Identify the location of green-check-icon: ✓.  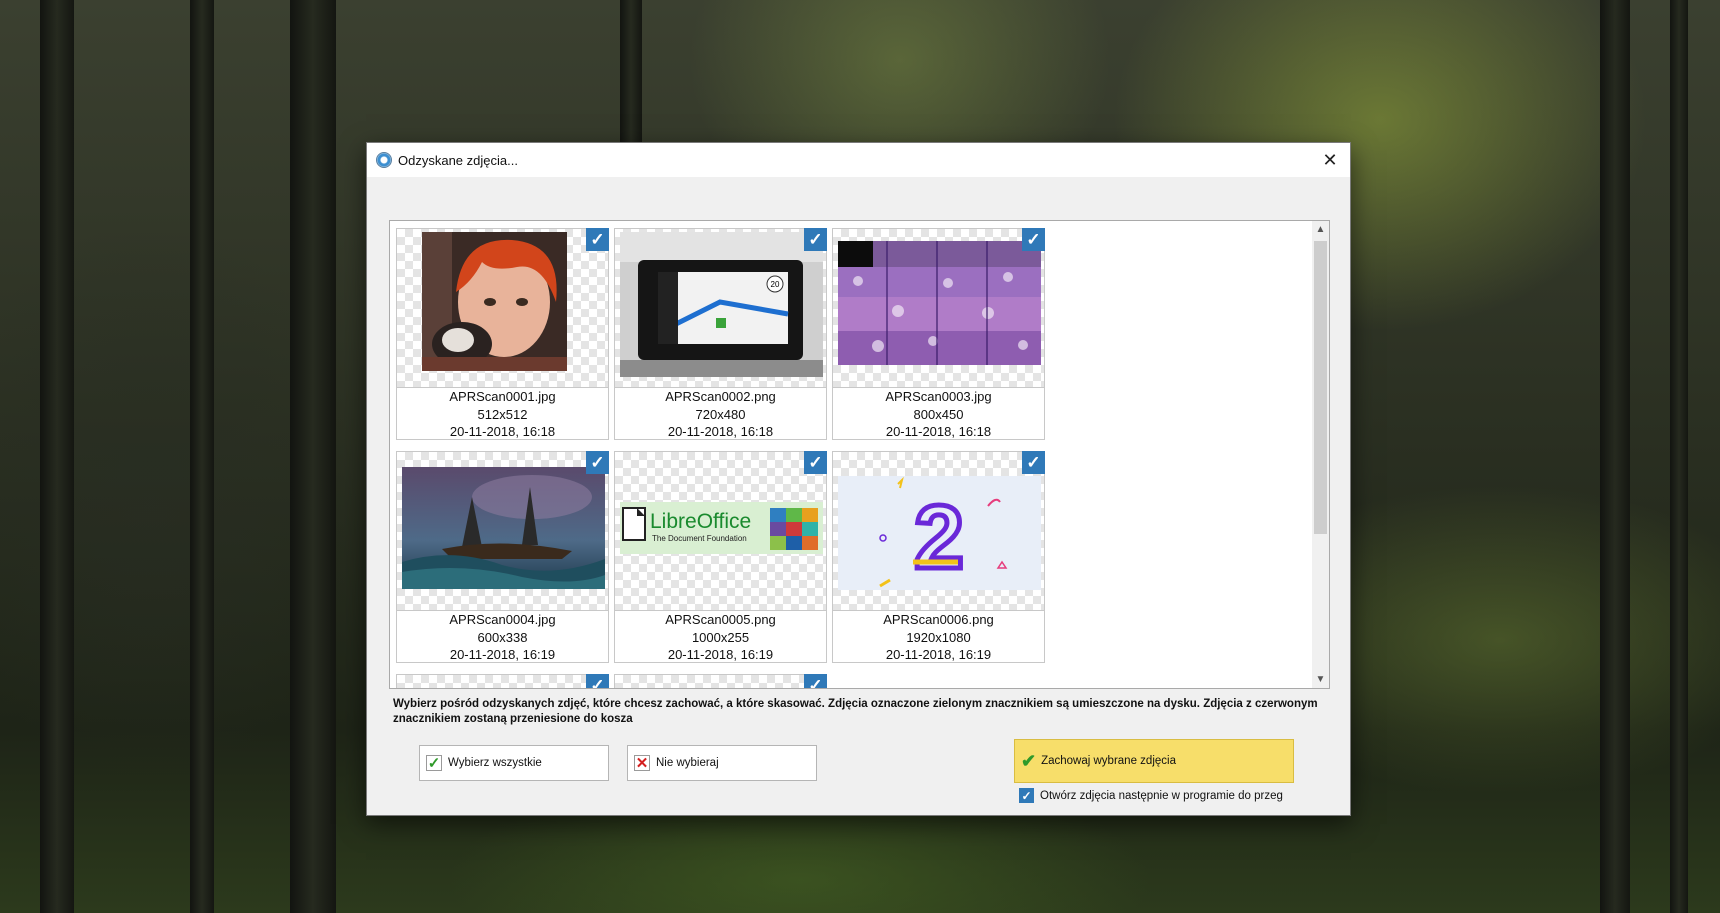
(434, 763).